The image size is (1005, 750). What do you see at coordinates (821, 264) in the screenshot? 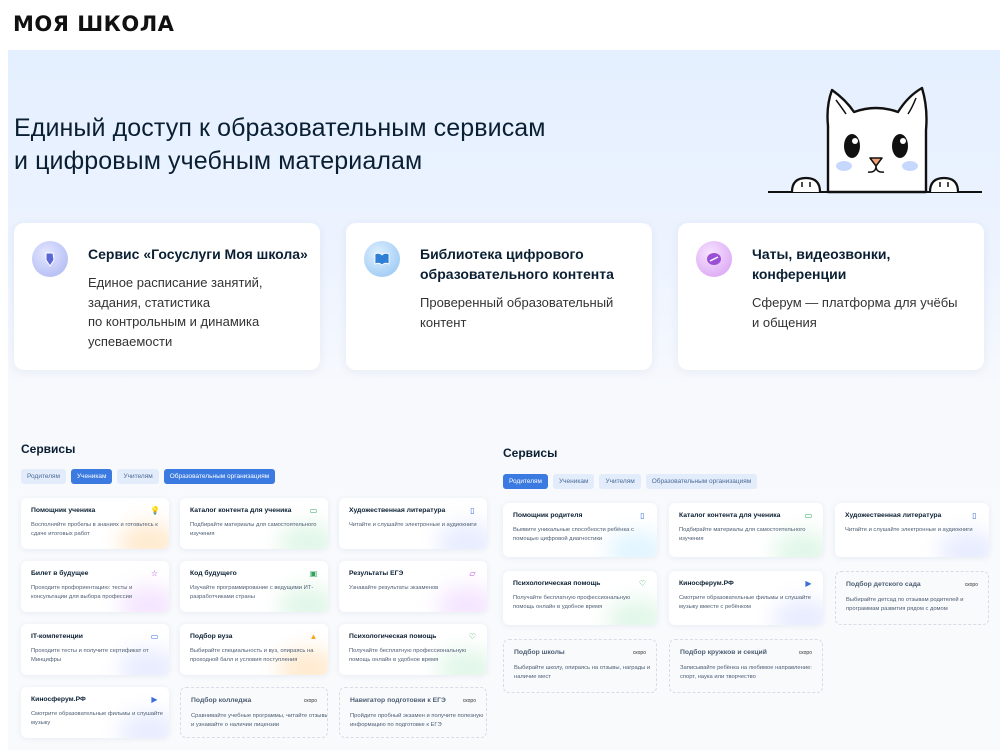
I see `feature-title: Чаты, видеозвонки, конференции` at bounding box center [821, 264].